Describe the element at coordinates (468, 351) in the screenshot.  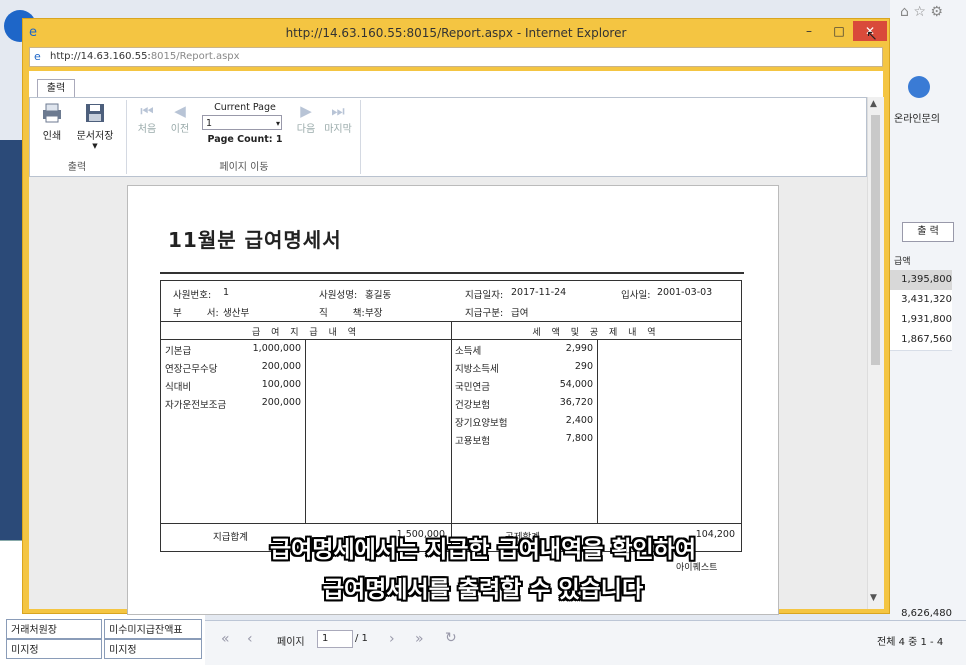
I see `deduction-name: 소득세` at that location.